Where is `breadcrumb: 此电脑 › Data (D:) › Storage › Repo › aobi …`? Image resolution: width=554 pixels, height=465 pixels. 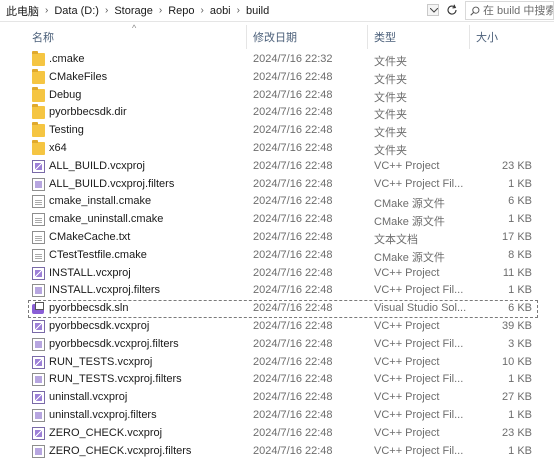
breadcrumb: 此电脑 › Data (D:) › Storage › Repo › aobi … is located at coordinates (220, 10).